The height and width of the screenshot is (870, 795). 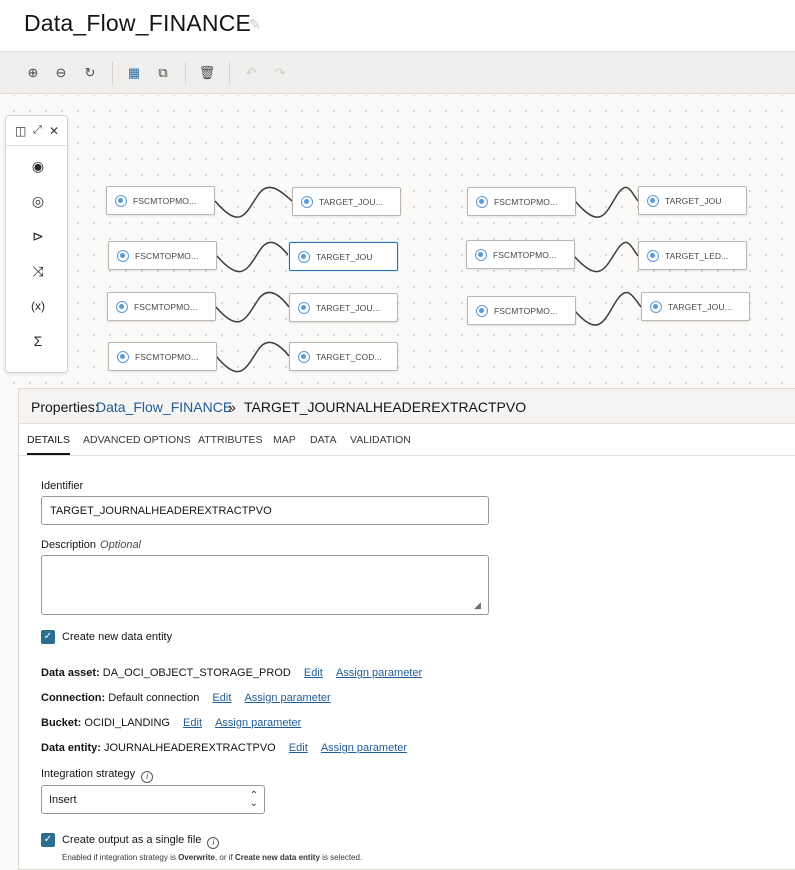 What do you see at coordinates (61, 73) in the screenshot?
I see `zoom-out-icon: ⊖` at bounding box center [61, 73].